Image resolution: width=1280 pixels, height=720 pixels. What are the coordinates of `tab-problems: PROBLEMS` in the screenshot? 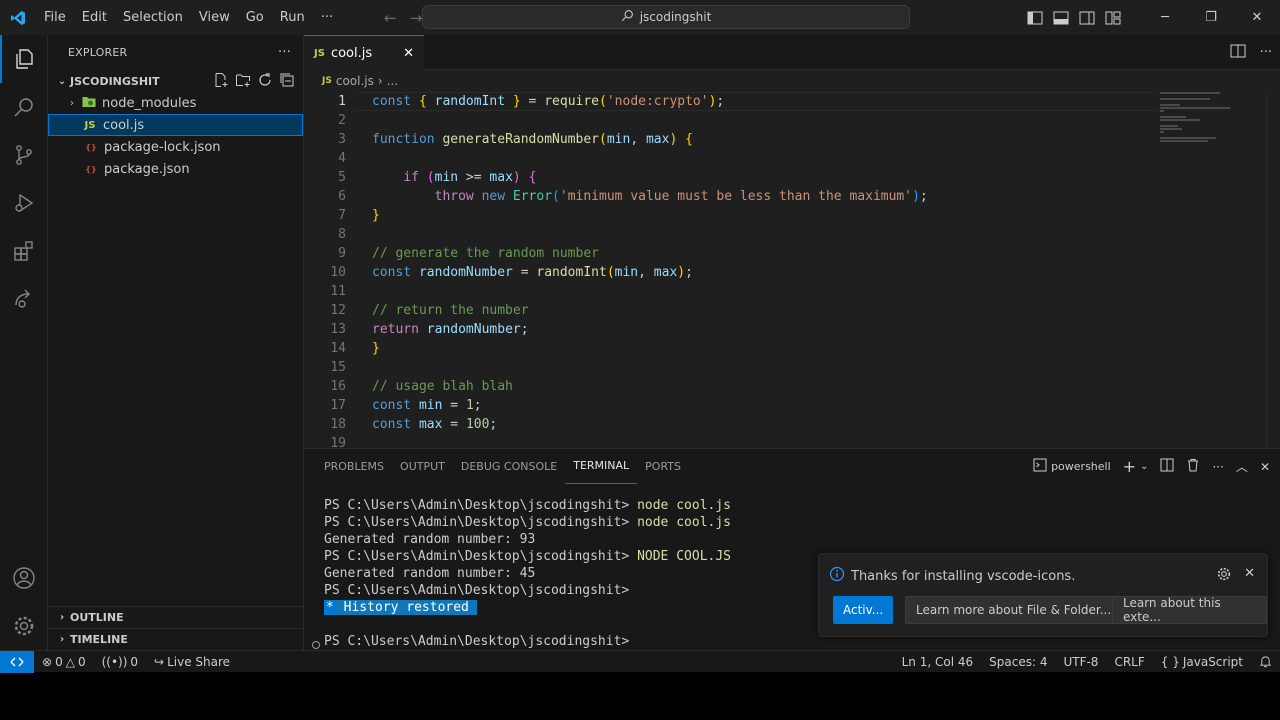 It's located at (354, 466).